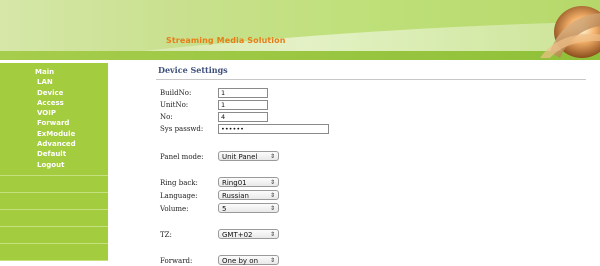 The height and width of the screenshot is (266, 600). Describe the element at coordinates (179, 183) in the screenshot. I see `ring-back-label: Ring back:` at that location.